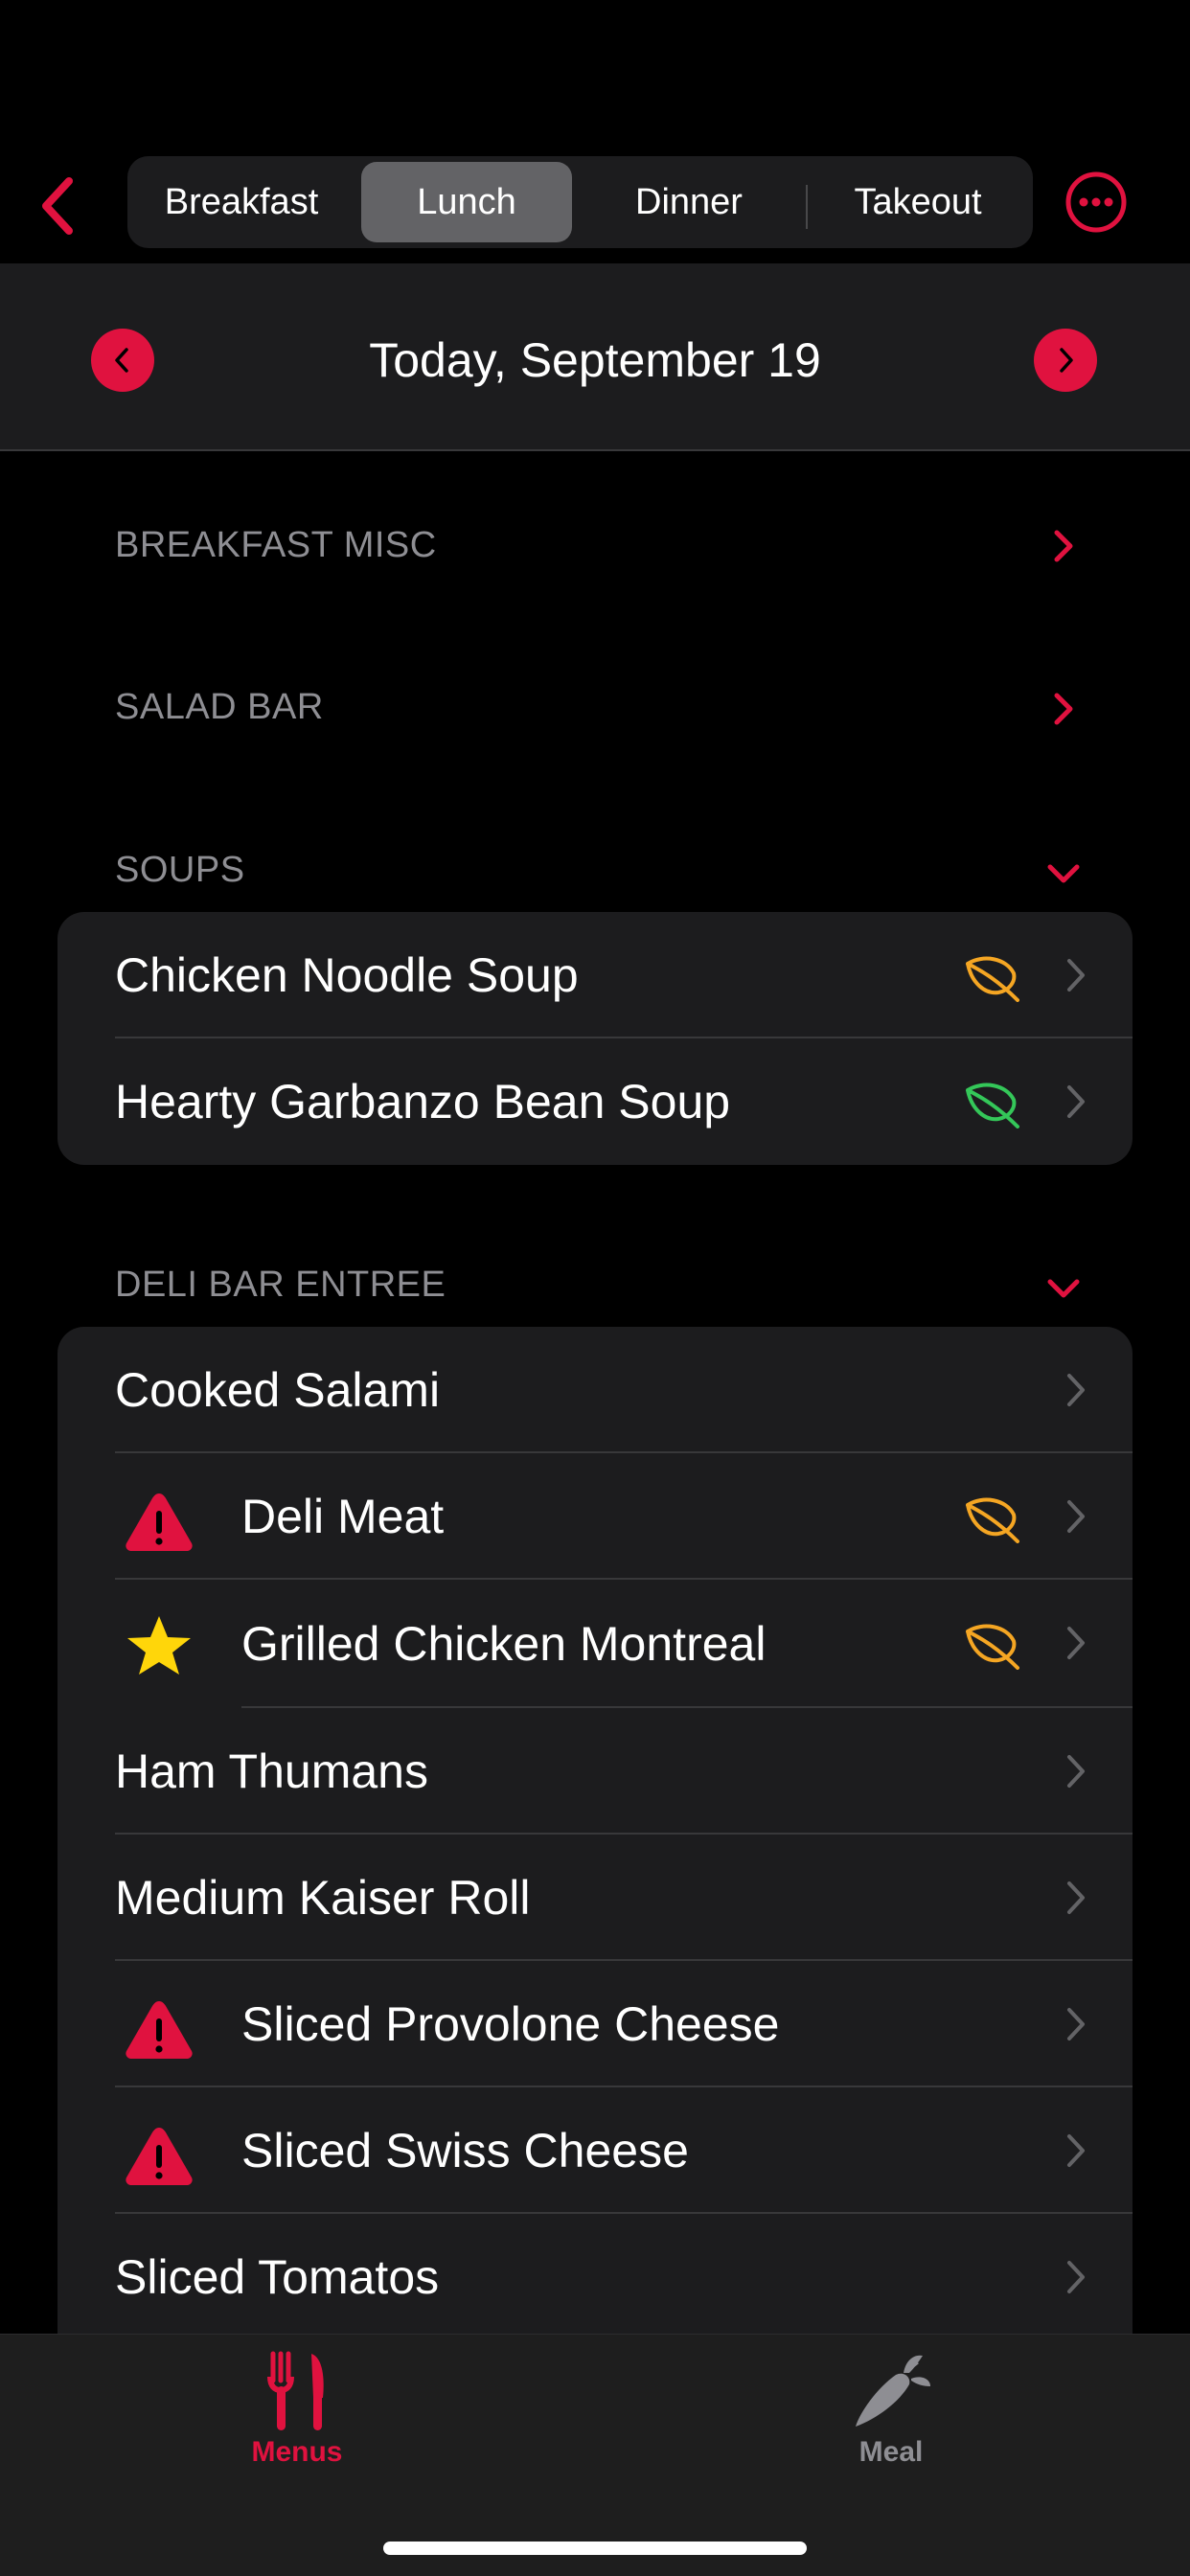  What do you see at coordinates (278, 2277) in the screenshot?
I see `menu-item-name: Sliced Tomatos` at bounding box center [278, 2277].